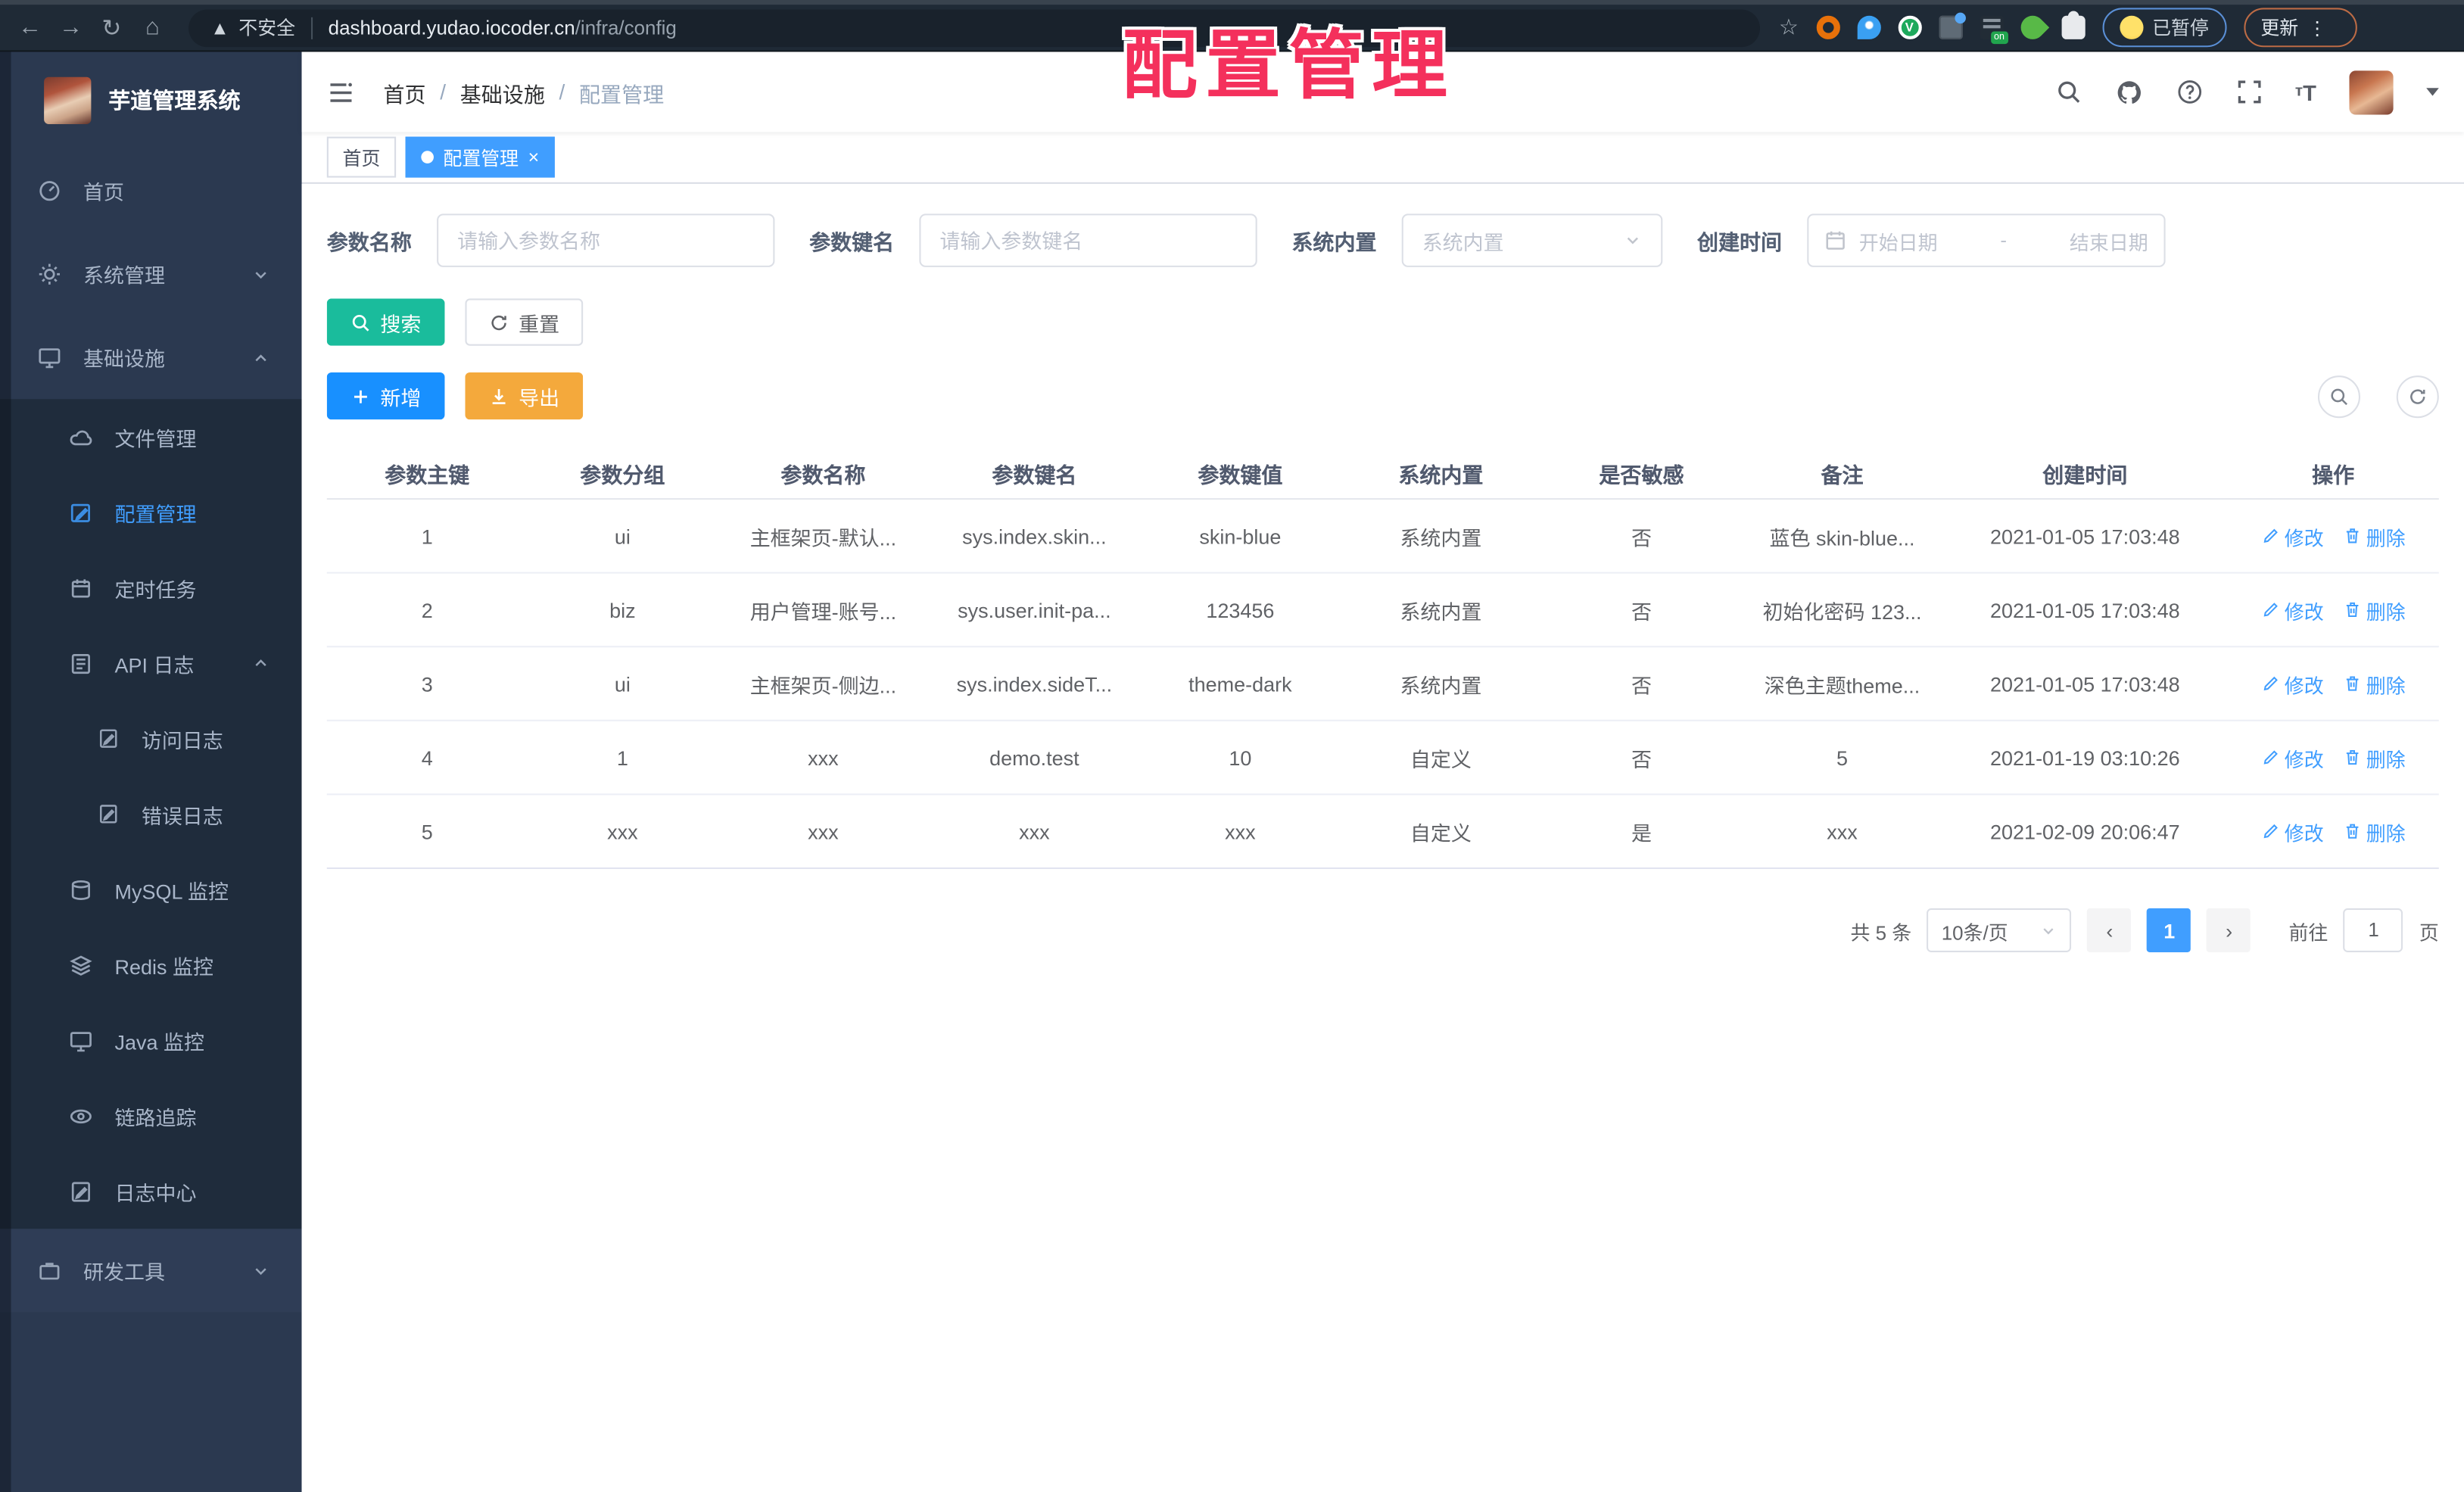 Image resolution: width=2464 pixels, height=1492 pixels. What do you see at coordinates (151, 965) in the screenshot?
I see `sidebar-item-redis-monitor: Redis 监控` at bounding box center [151, 965].